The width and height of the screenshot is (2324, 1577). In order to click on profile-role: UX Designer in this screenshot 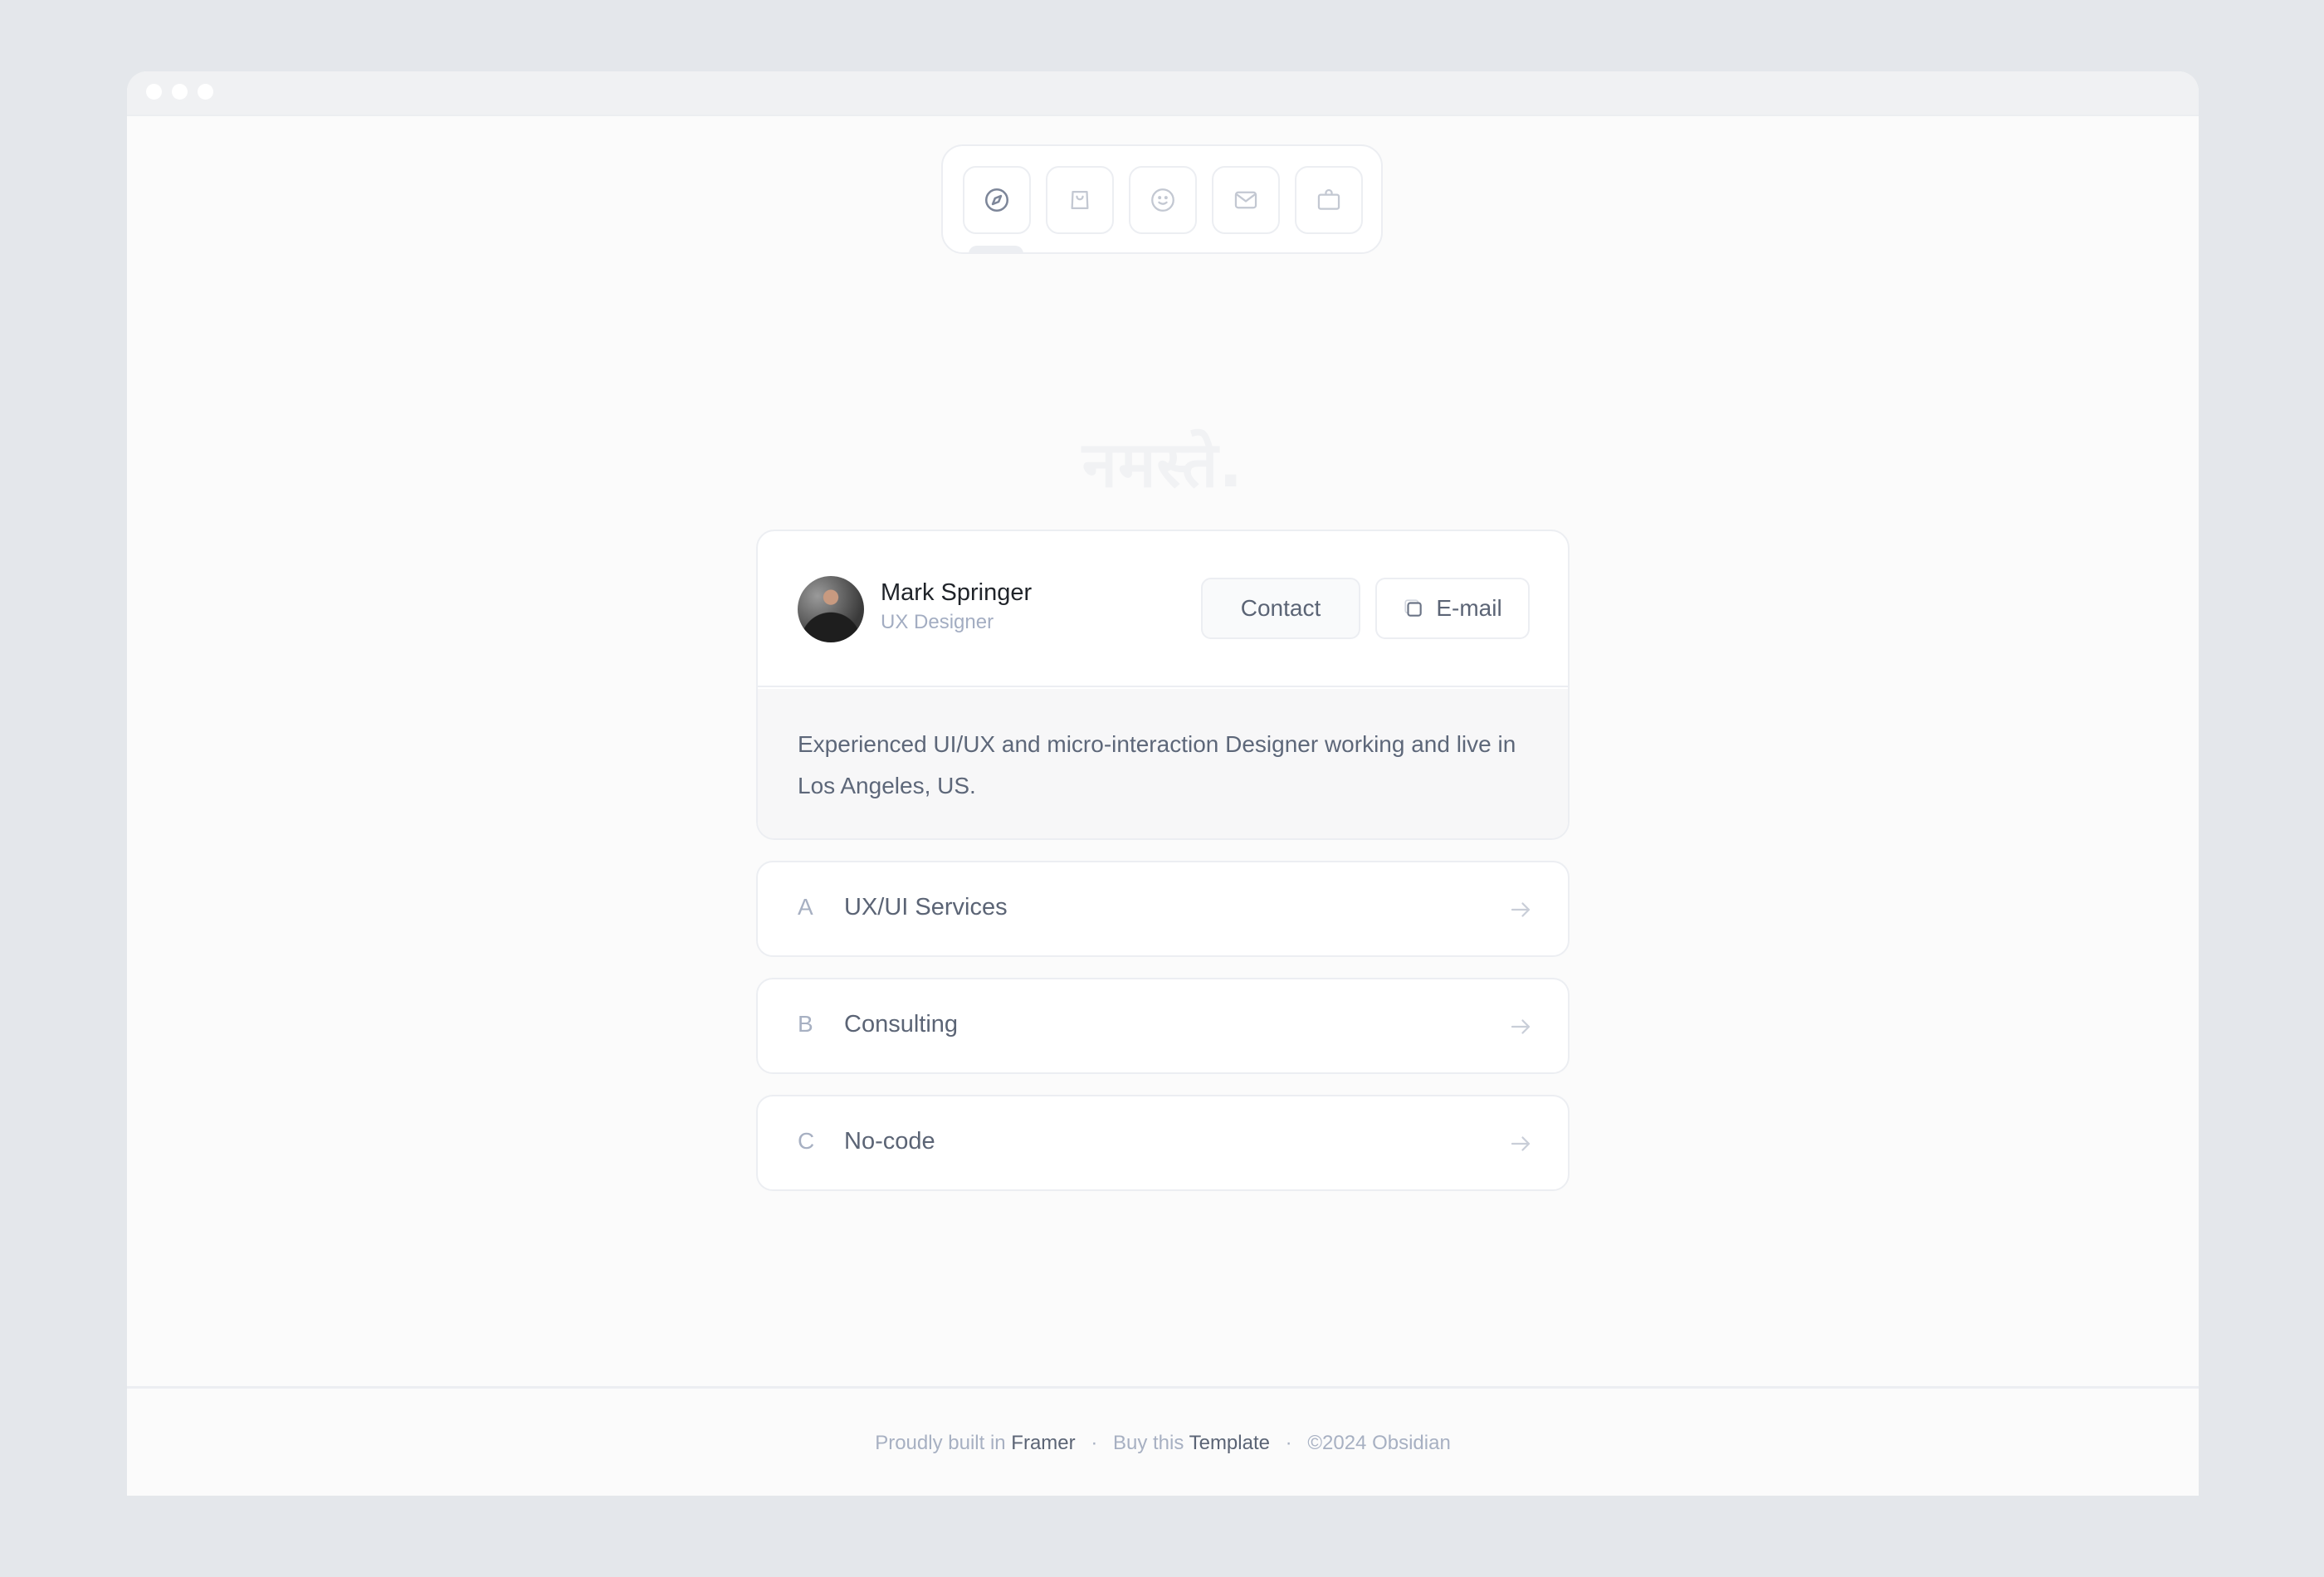, I will do `click(937, 622)`.